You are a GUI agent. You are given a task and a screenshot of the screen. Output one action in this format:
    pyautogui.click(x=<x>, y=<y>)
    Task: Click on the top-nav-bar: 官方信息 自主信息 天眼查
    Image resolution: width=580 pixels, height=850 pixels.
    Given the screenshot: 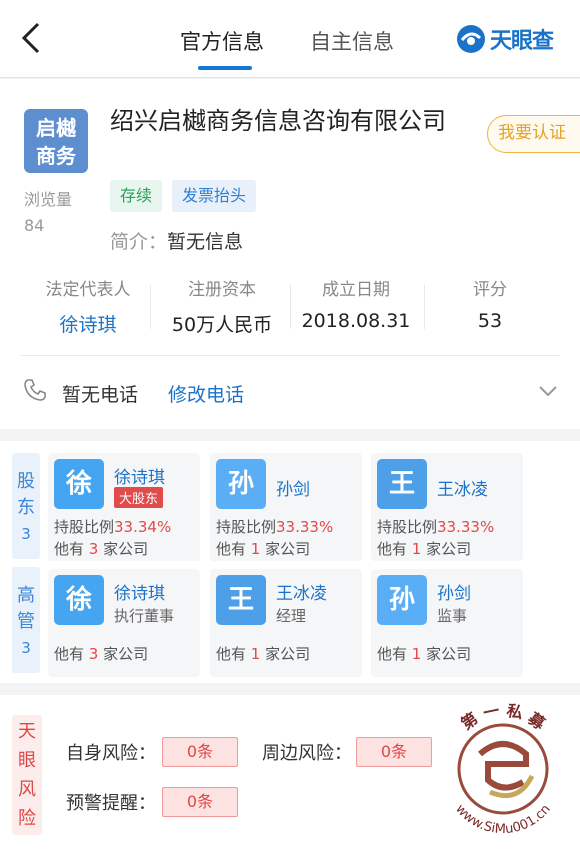 What is the action you would take?
    pyautogui.click(x=290, y=39)
    